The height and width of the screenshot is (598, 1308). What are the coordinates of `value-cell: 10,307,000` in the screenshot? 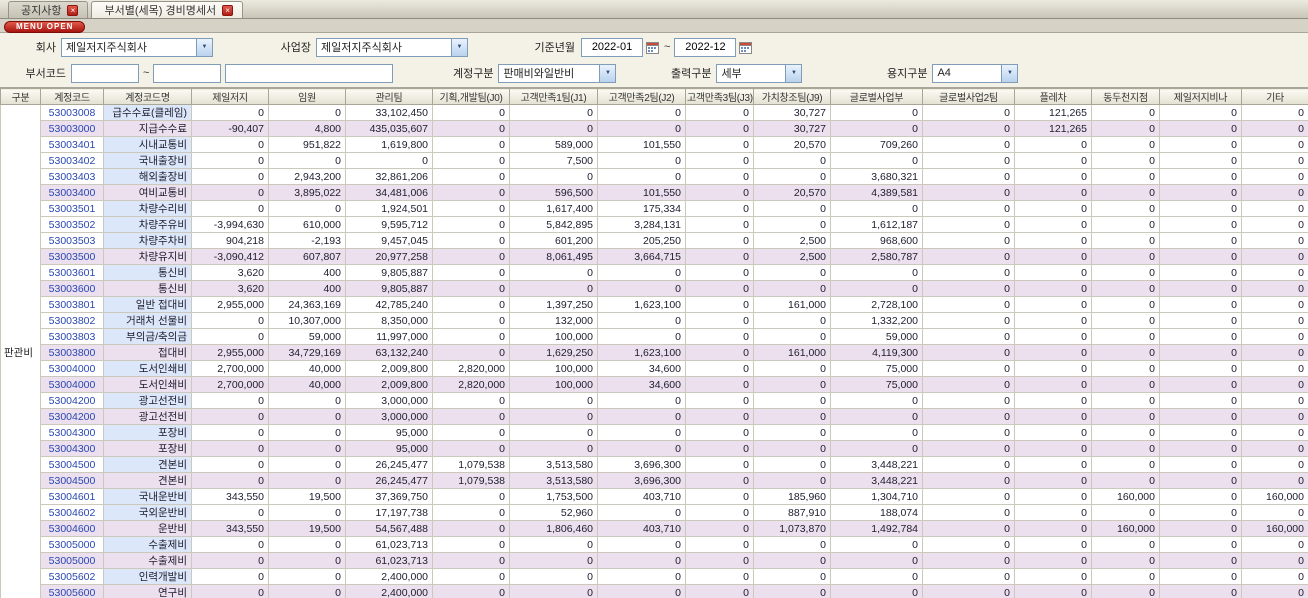 It's located at (307, 320).